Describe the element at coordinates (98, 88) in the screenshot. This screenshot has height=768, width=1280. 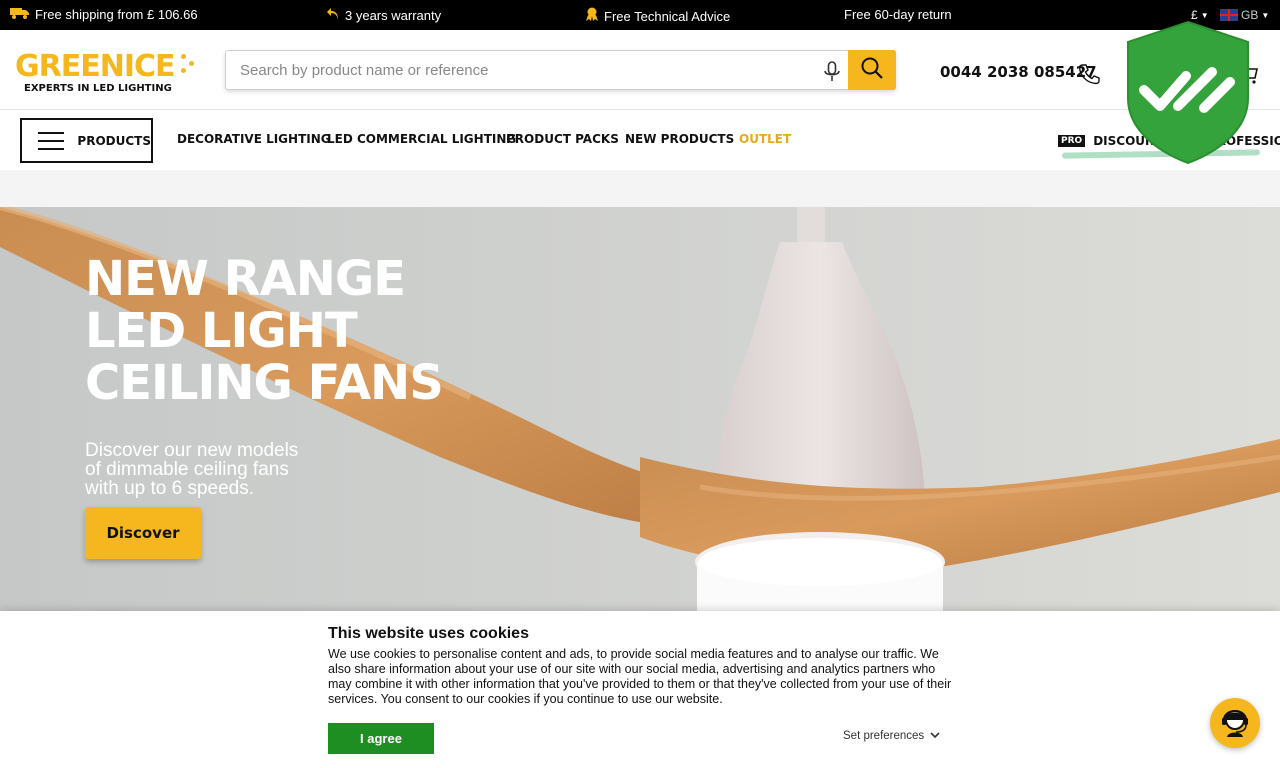
I see `logo-tagline: EXPERTS IN LED LIGHTING` at that location.